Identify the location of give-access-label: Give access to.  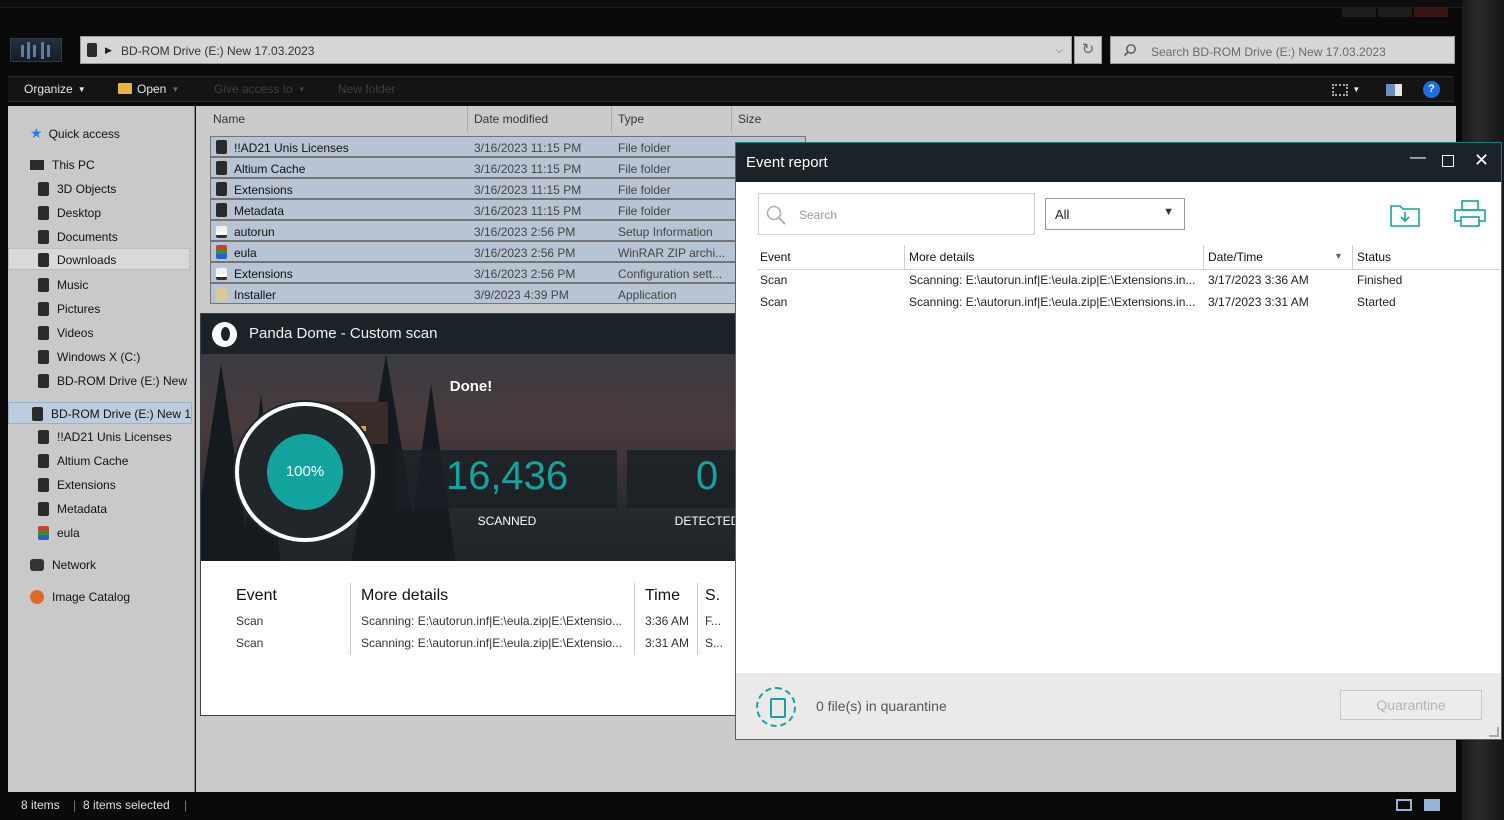
(253, 89).